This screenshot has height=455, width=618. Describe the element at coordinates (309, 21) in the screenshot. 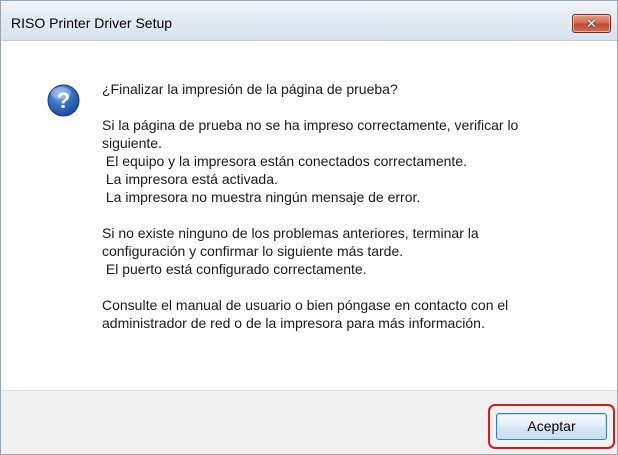

I see `title-bar: RISO Printer Driver Setup ✕` at that location.